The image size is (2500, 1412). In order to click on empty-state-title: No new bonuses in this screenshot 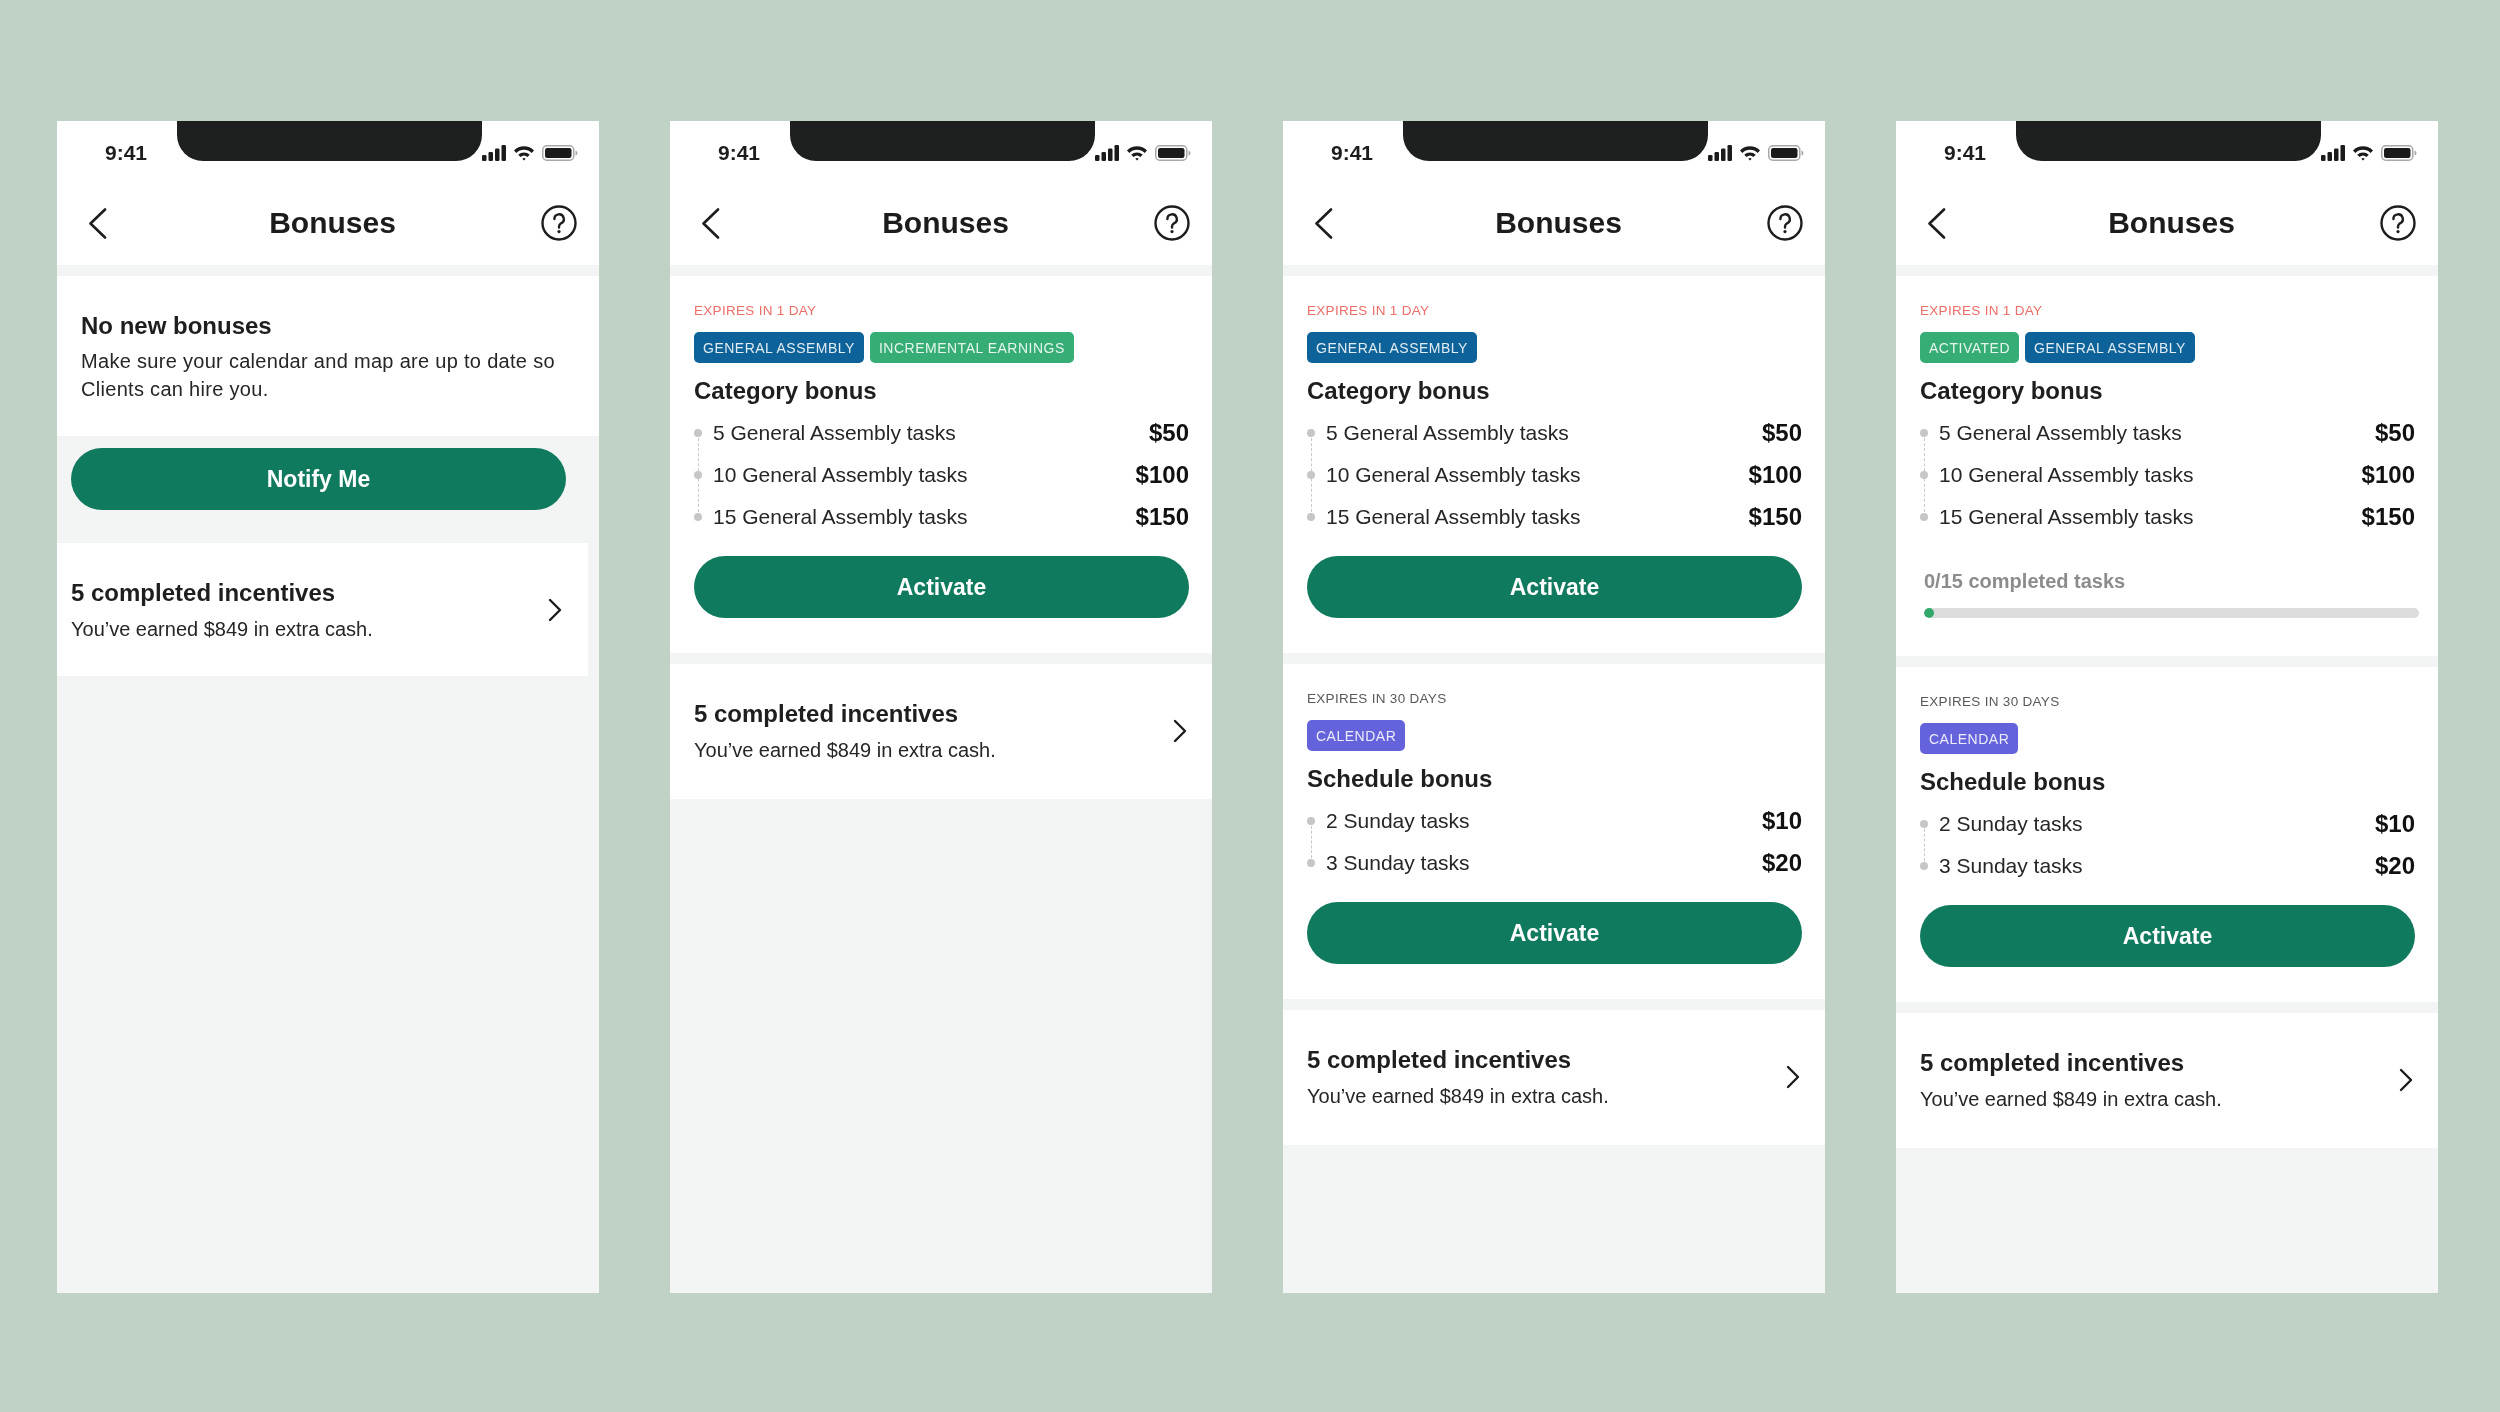, I will do `click(177, 326)`.